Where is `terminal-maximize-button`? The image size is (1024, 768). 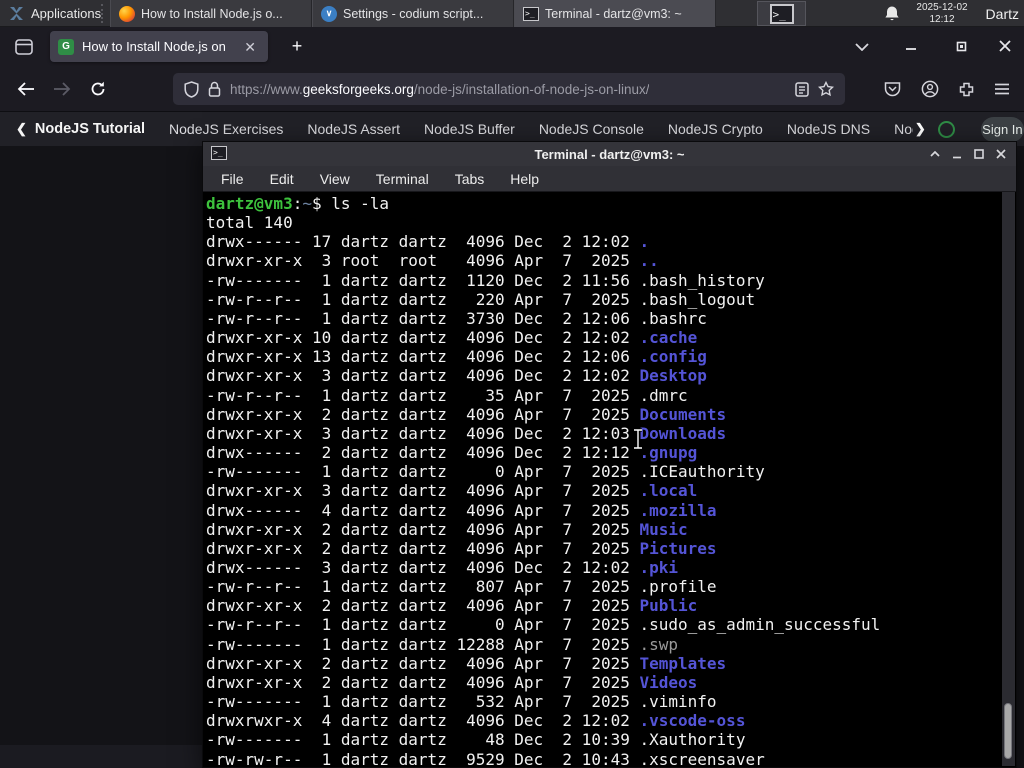 terminal-maximize-button is located at coordinates (979, 154).